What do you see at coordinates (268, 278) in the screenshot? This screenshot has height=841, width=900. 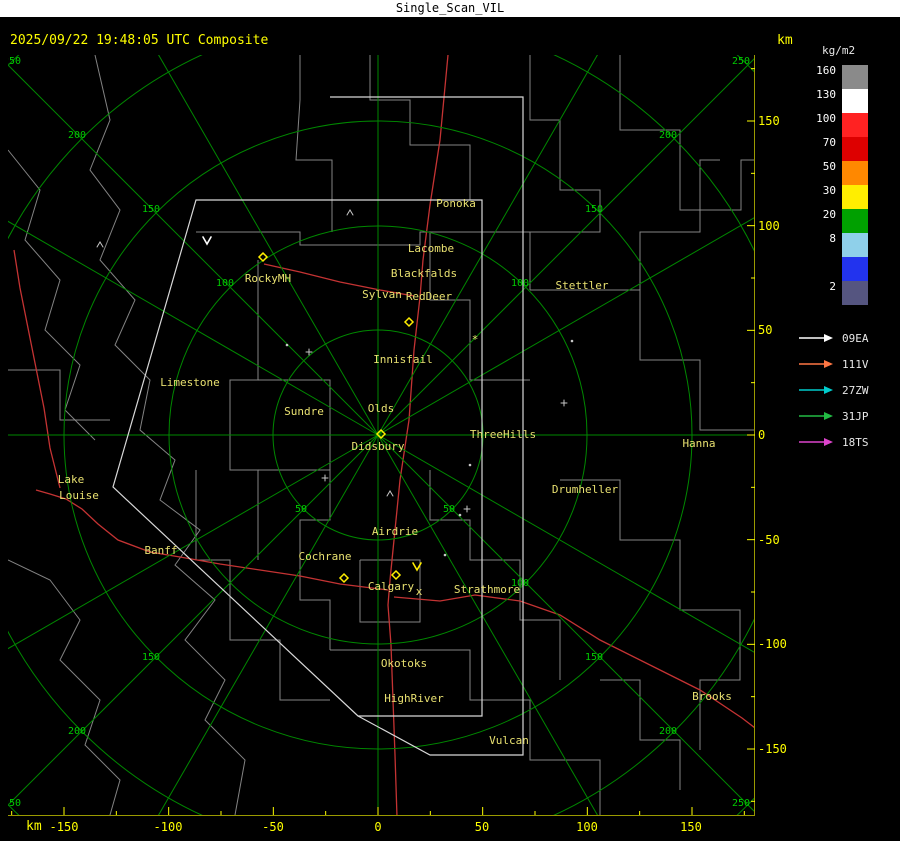 I see `city-label: RockyMH` at bounding box center [268, 278].